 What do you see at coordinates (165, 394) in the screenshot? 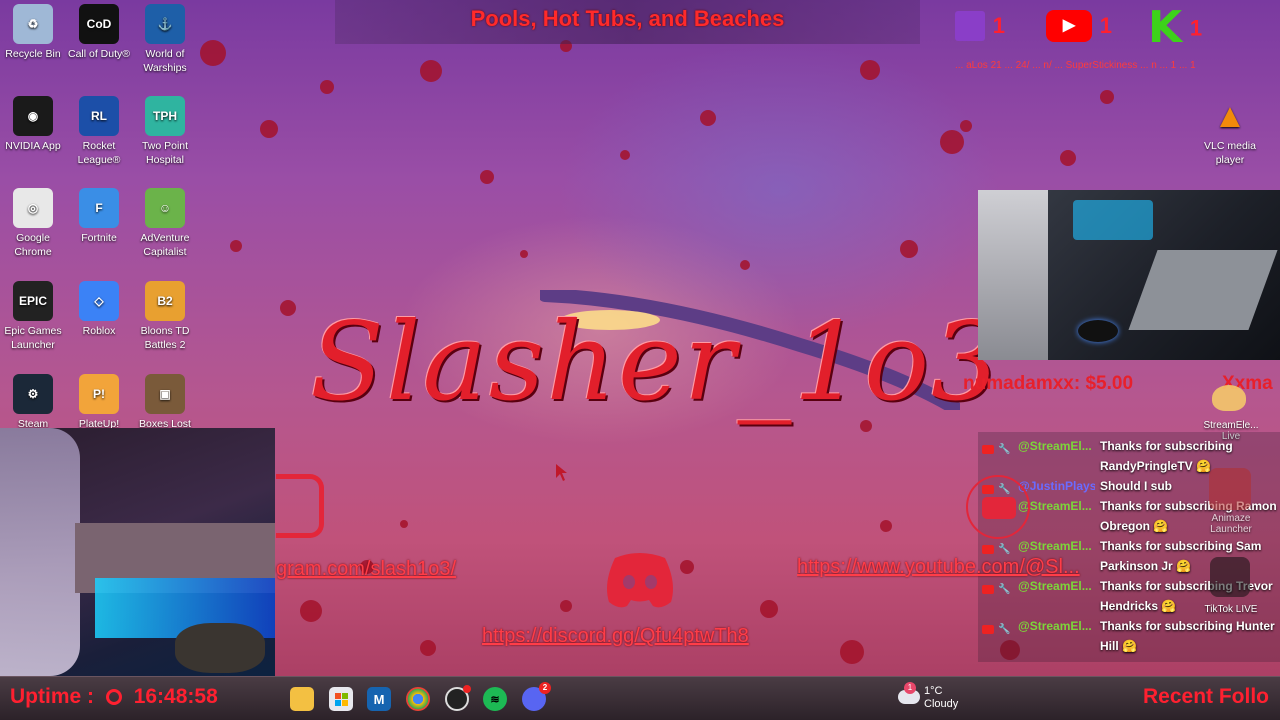
I see `app-icon: ▣` at bounding box center [165, 394].